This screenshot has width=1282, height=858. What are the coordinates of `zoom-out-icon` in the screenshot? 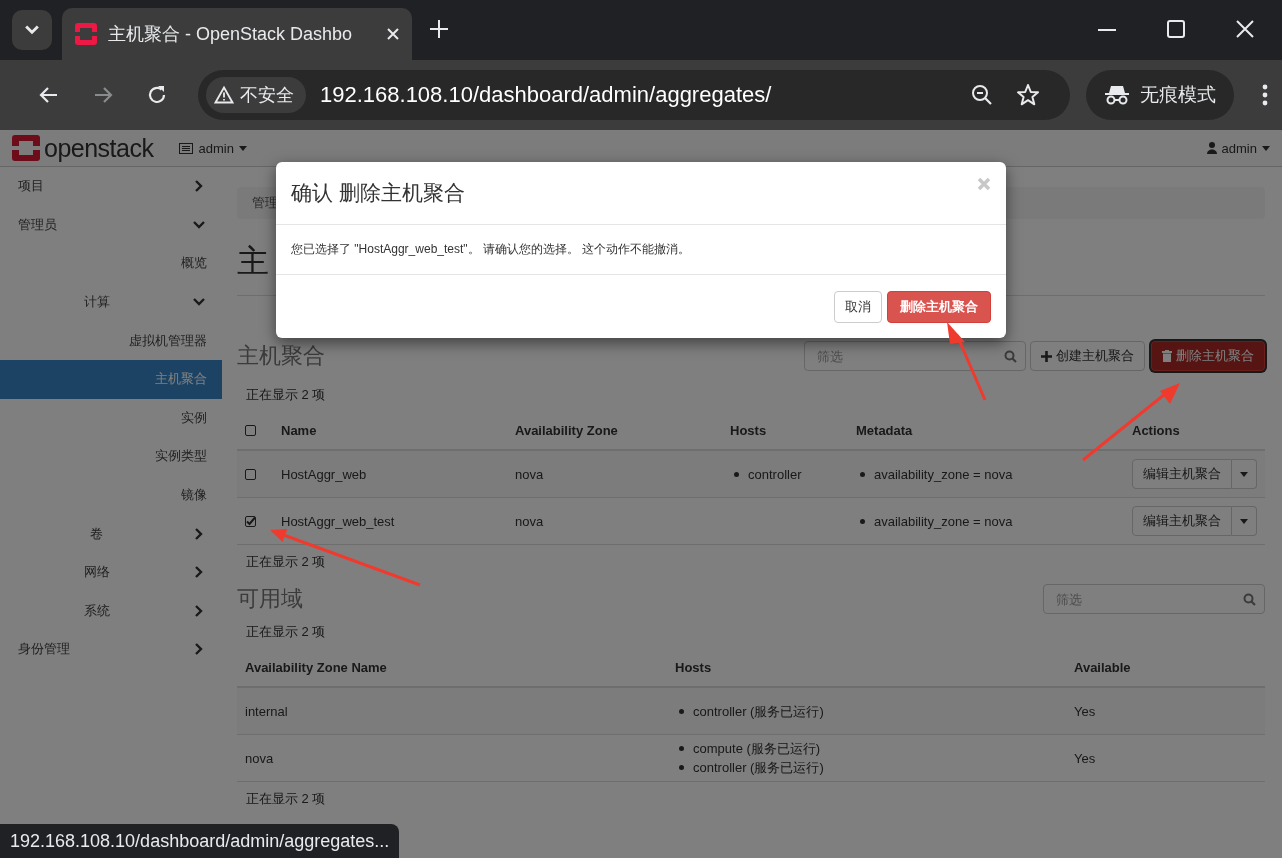 It's located at (982, 95).